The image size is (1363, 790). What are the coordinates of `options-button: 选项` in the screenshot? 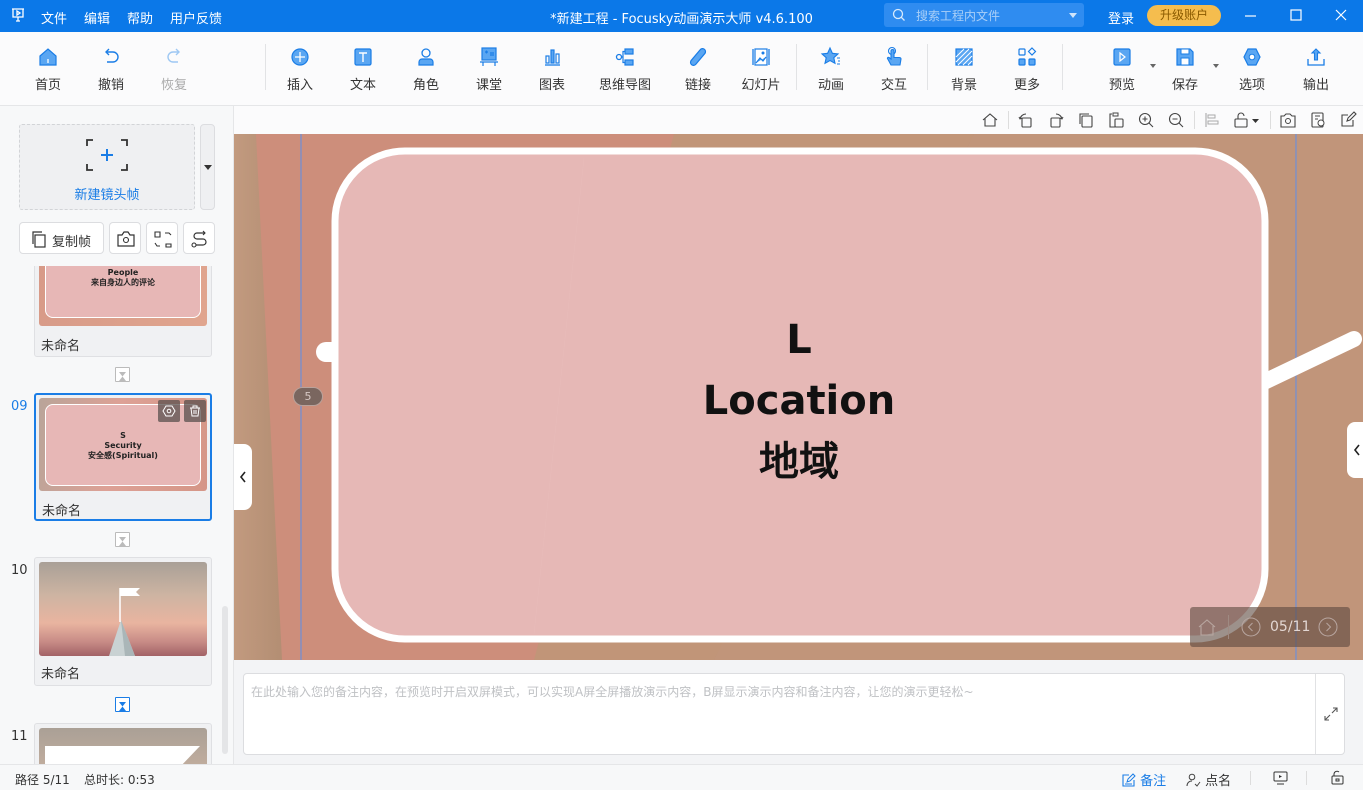 It's located at (1252, 69).